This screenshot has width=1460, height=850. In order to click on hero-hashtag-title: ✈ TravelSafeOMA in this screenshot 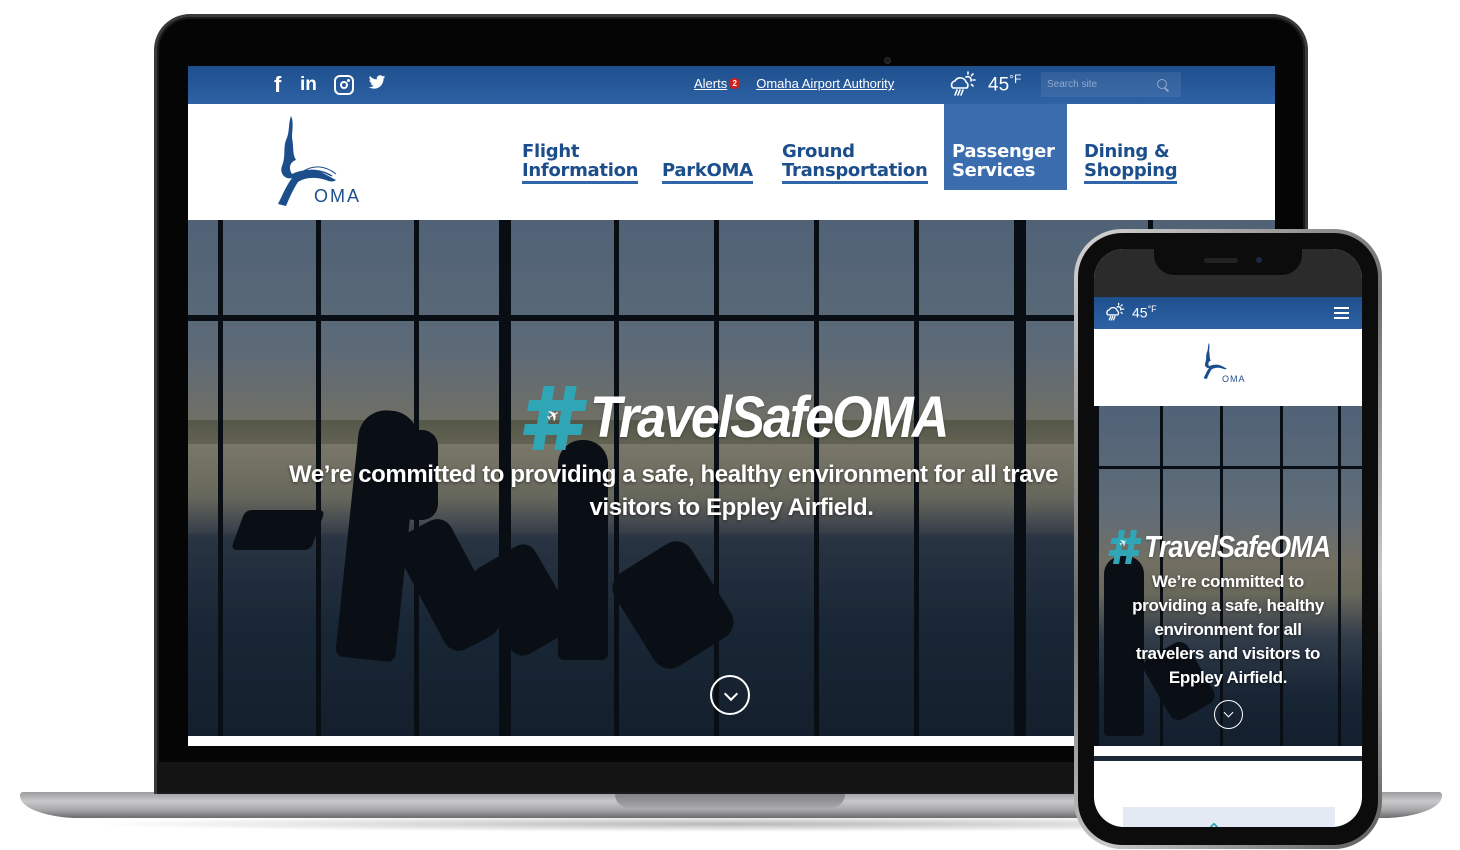, I will do `click(736, 418)`.